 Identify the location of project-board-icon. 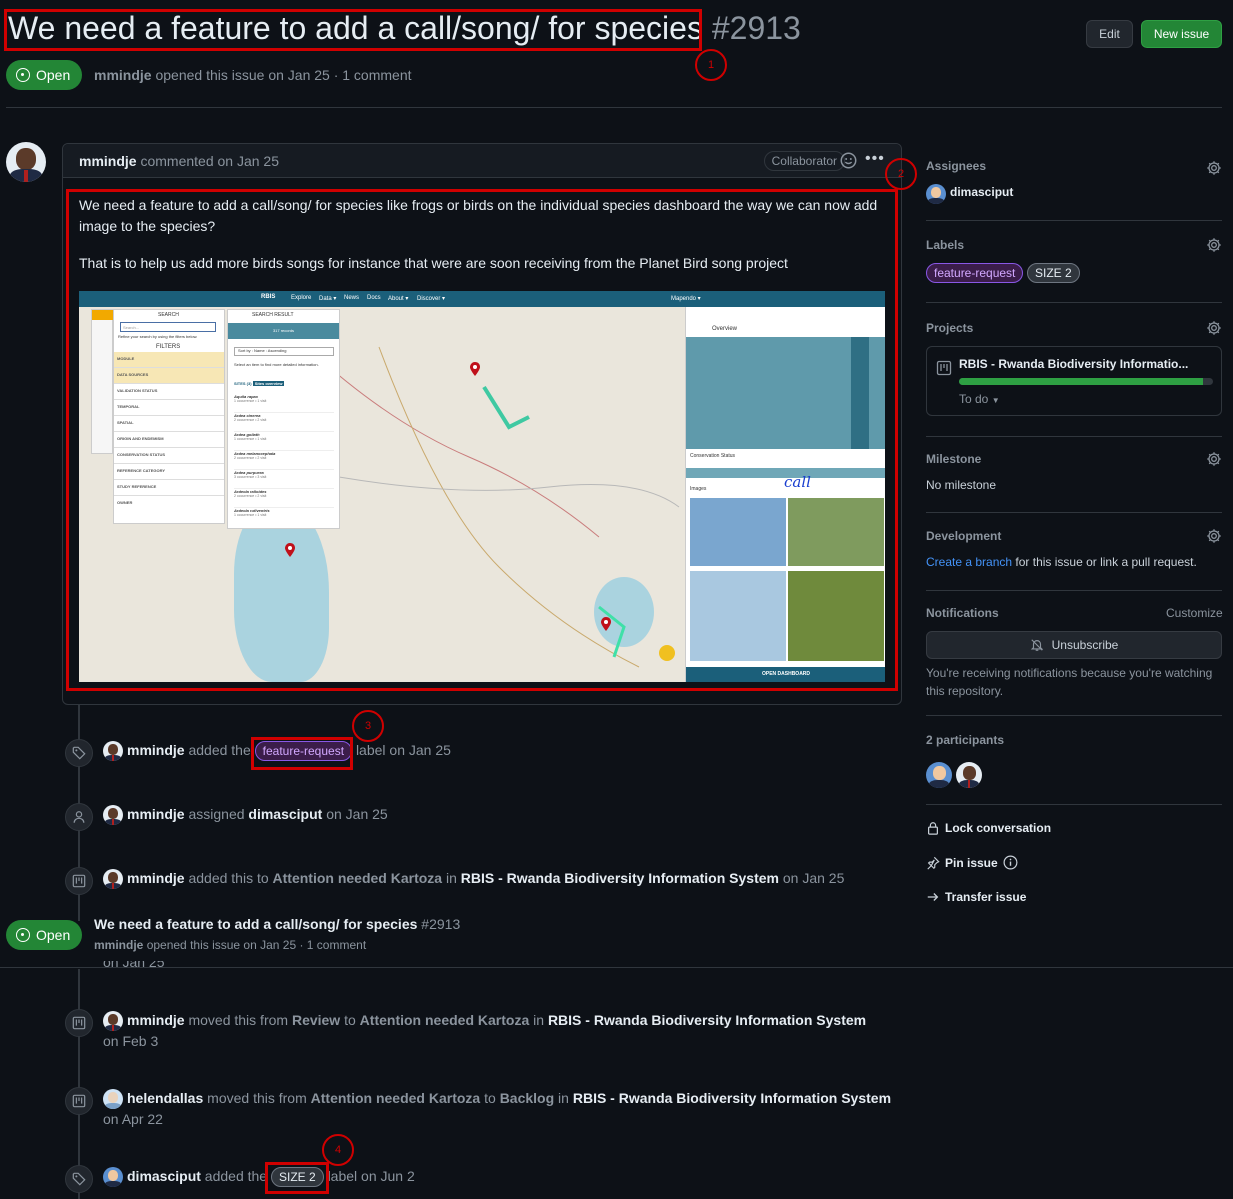
(944, 368).